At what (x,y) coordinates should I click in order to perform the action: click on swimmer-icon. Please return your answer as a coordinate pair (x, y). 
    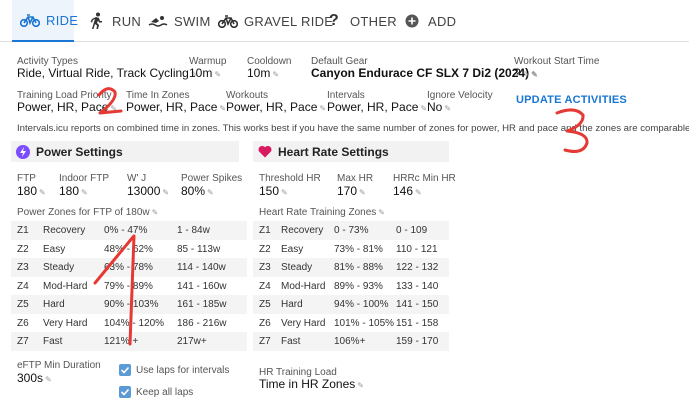
    Looking at the image, I should click on (158, 21).